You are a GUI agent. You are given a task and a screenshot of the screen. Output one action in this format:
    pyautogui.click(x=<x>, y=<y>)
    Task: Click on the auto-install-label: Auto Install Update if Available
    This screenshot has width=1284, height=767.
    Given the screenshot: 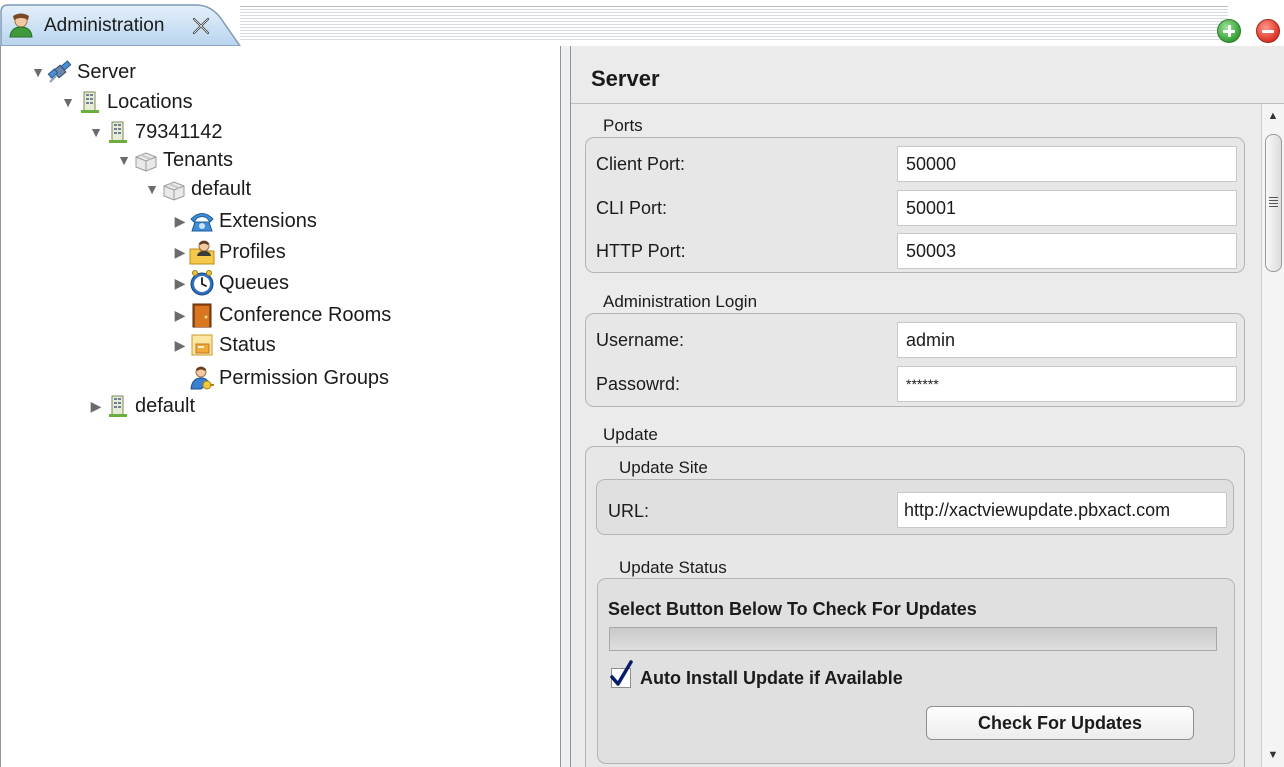 What is the action you would take?
    pyautogui.click(x=771, y=678)
    